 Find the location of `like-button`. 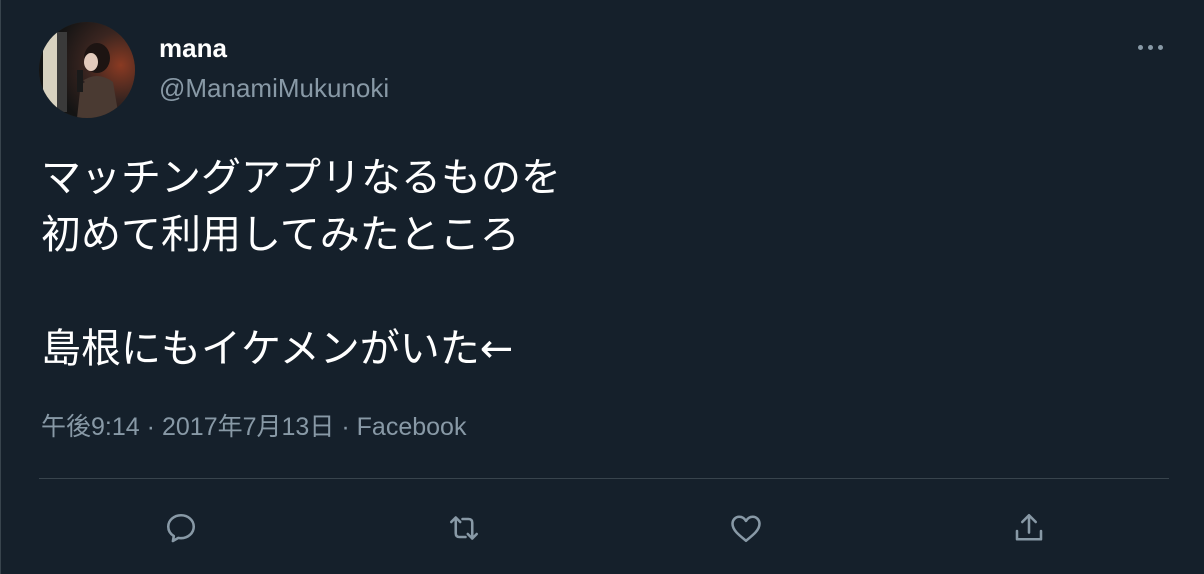

like-button is located at coordinates (746, 528).